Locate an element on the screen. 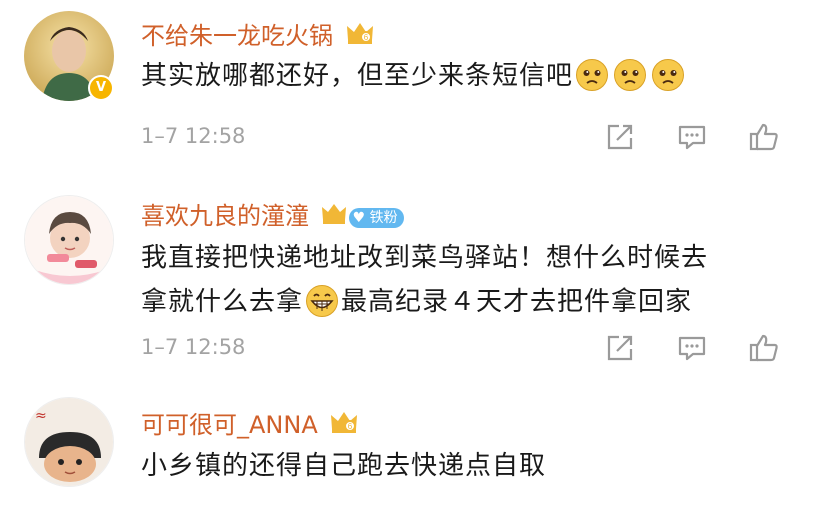  verified-badge-icon: V is located at coordinates (101, 88).